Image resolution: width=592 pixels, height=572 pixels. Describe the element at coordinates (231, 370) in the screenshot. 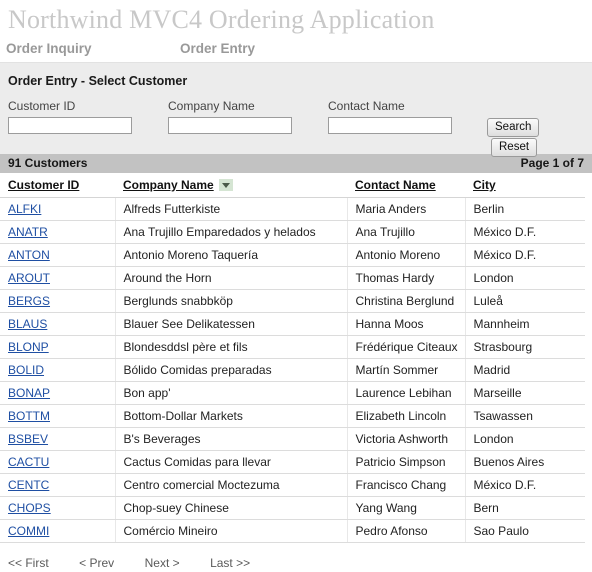

I see `cell-company-name: Bólido Comidas preparadas` at that location.